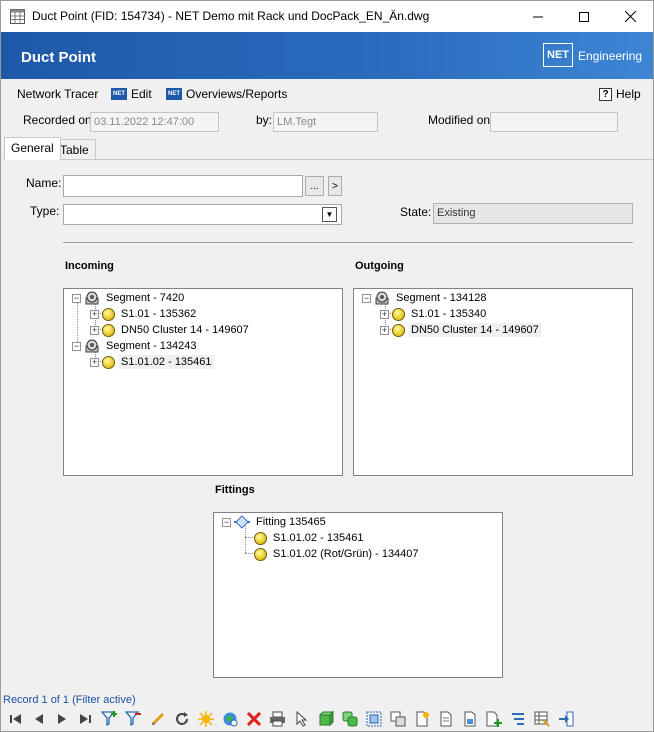 This screenshot has height=732, width=654. What do you see at coordinates (45, 211) in the screenshot?
I see `type-label: Type:` at bounding box center [45, 211].